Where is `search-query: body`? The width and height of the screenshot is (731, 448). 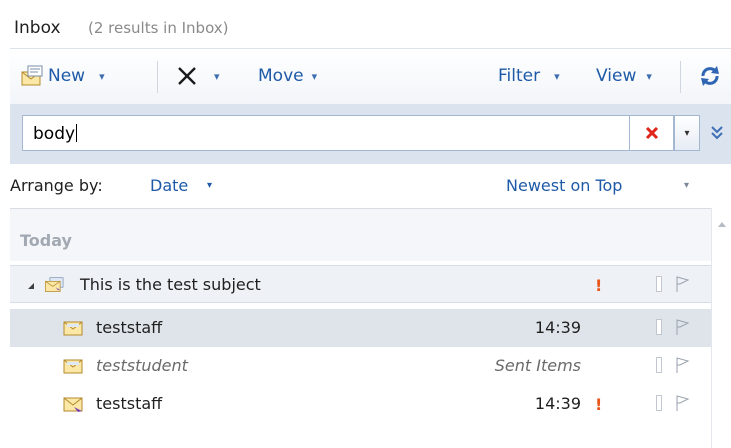 search-query: body is located at coordinates (54, 134).